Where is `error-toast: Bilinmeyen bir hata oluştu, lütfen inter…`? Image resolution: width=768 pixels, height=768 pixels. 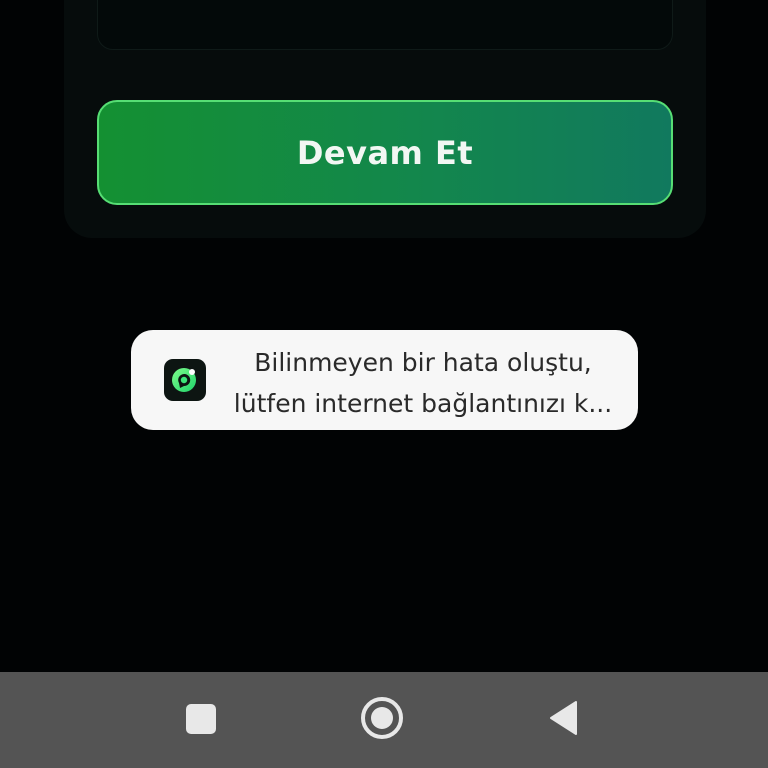
error-toast: Bilinmeyen bir hata oluştu, lütfen inter… is located at coordinates (384, 380).